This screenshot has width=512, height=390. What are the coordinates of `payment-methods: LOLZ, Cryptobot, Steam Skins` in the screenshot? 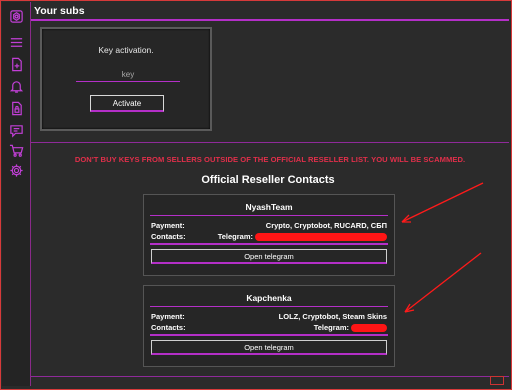 It's located at (332, 316).